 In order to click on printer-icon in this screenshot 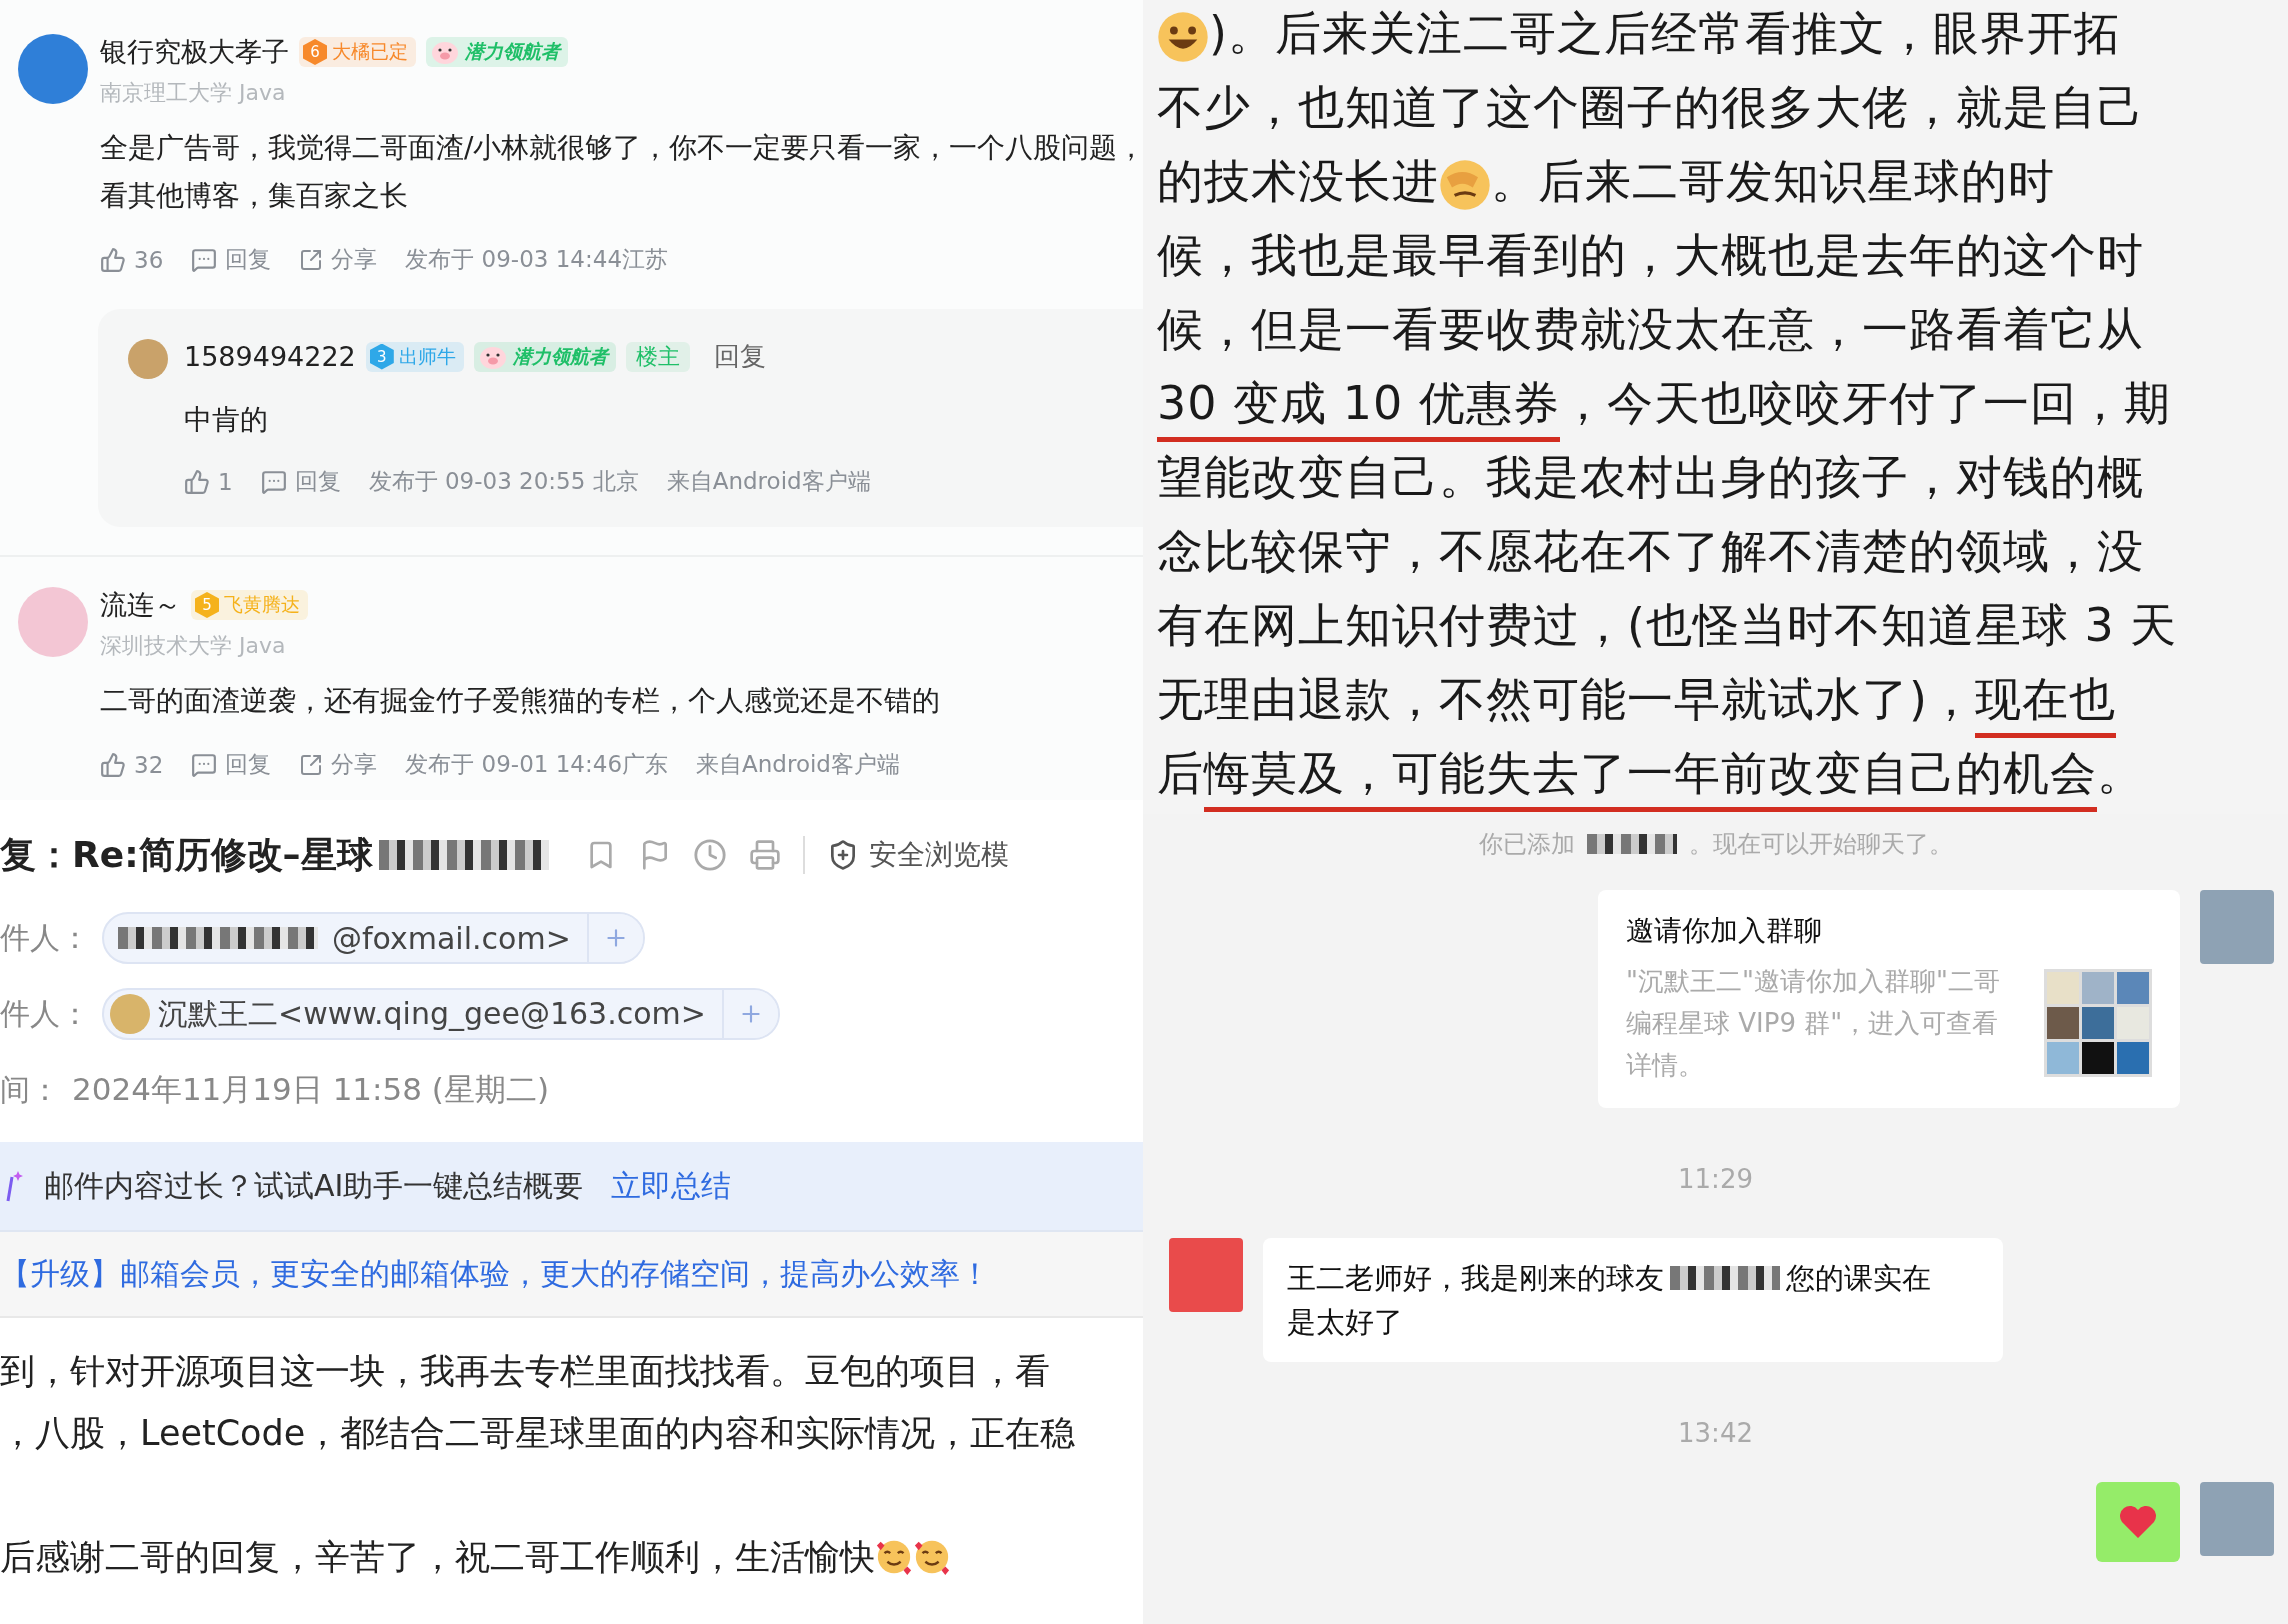, I will do `click(764, 855)`.